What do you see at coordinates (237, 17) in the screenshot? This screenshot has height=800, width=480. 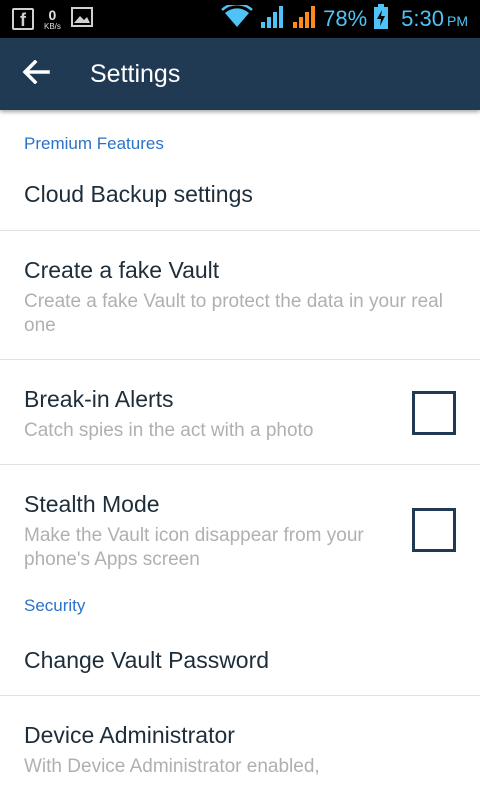 I see `wifi-icon` at bounding box center [237, 17].